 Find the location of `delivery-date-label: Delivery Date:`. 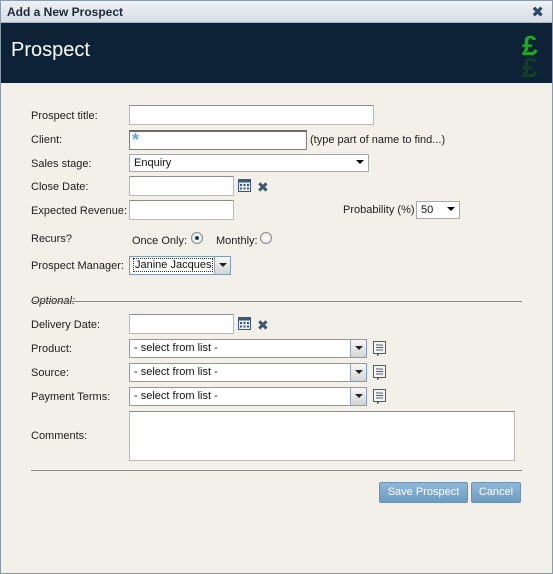

delivery-date-label: Delivery Date: is located at coordinates (66, 325).